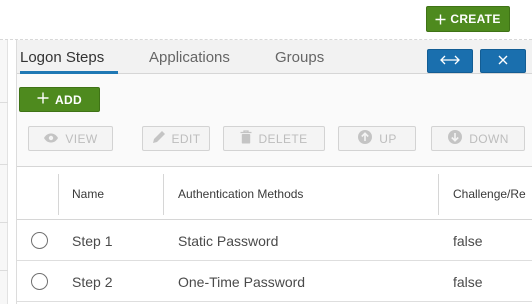 The width and height of the screenshot is (532, 304). What do you see at coordinates (62, 57) in the screenshot?
I see `tab-label: Logon Steps` at bounding box center [62, 57].